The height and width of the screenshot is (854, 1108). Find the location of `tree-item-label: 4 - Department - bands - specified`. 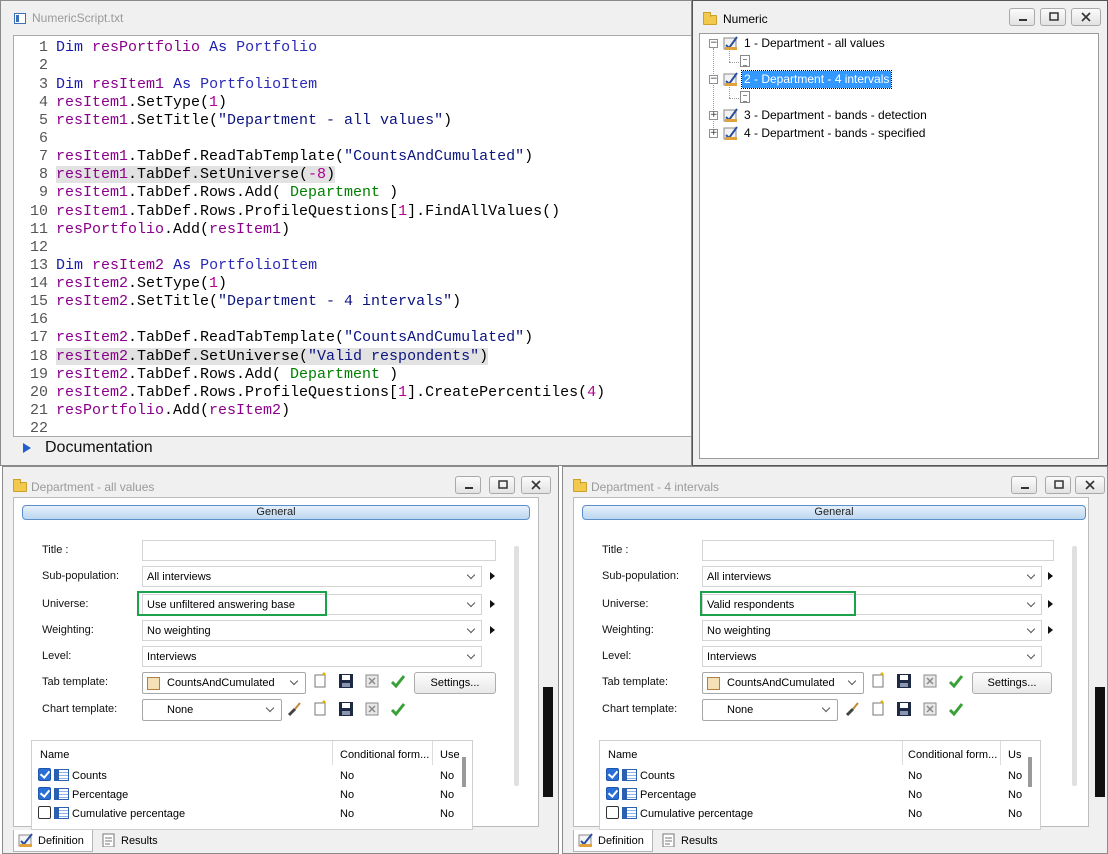

tree-item-label: 4 - Department - bands - specified is located at coordinates (834, 133).